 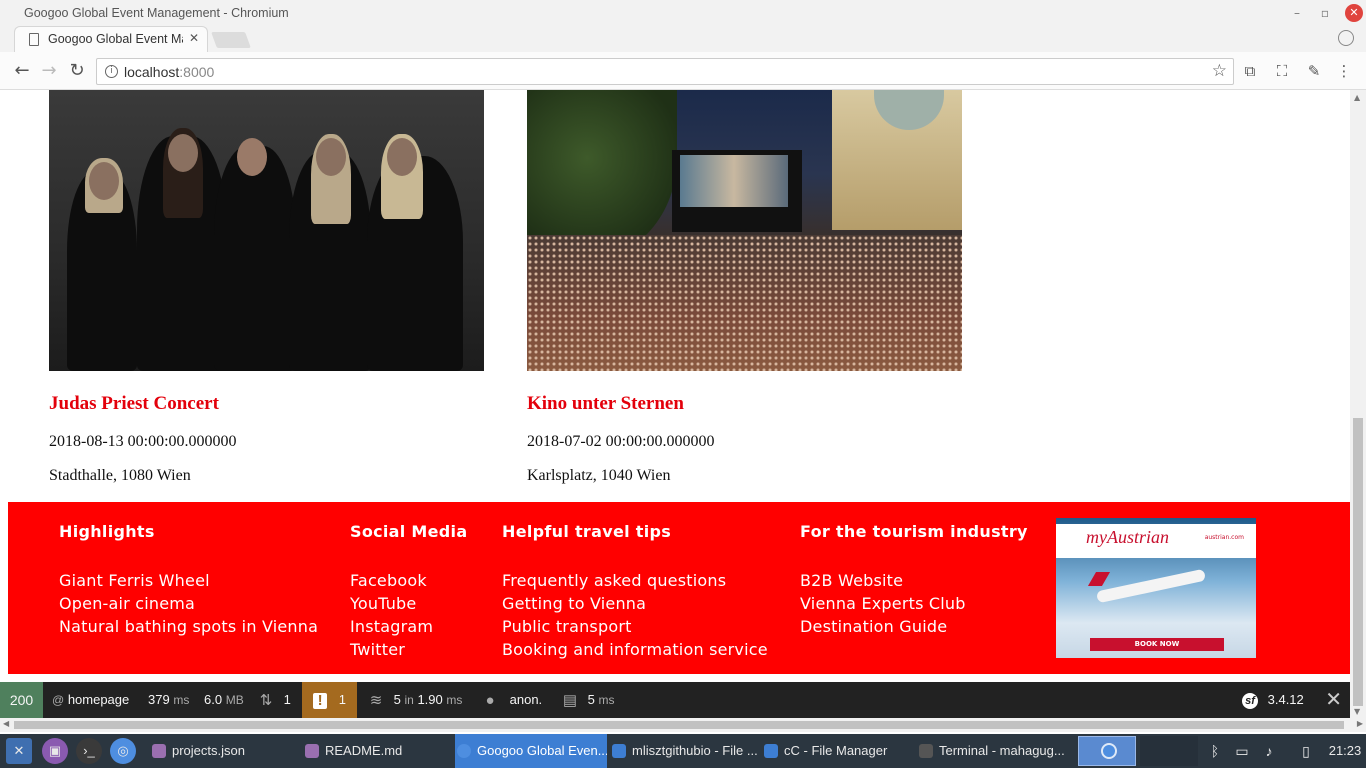 What do you see at coordinates (377, 751) in the screenshot?
I see `taskbar-task: README.md` at bounding box center [377, 751].